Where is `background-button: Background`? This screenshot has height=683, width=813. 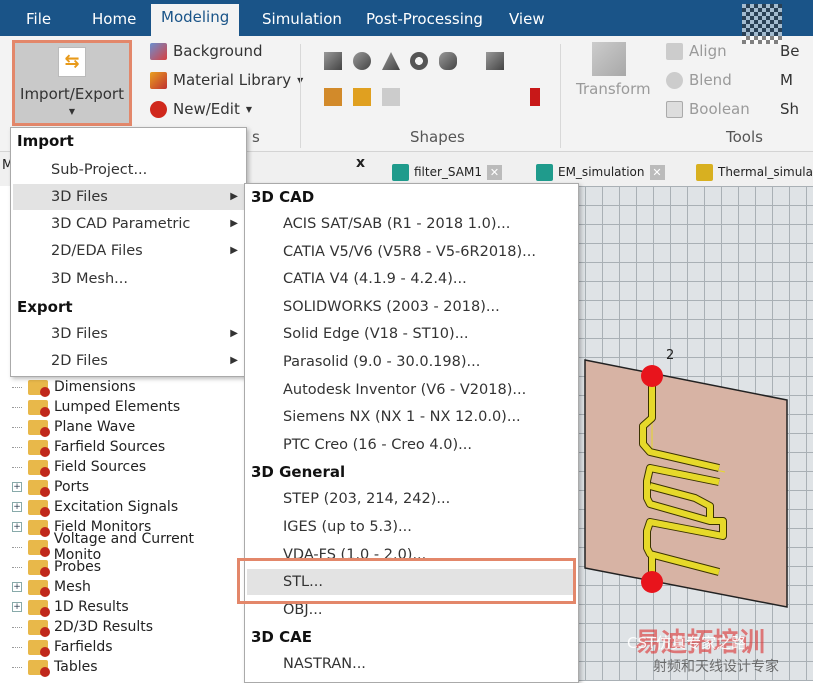 background-button: Background is located at coordinates (206, 51).